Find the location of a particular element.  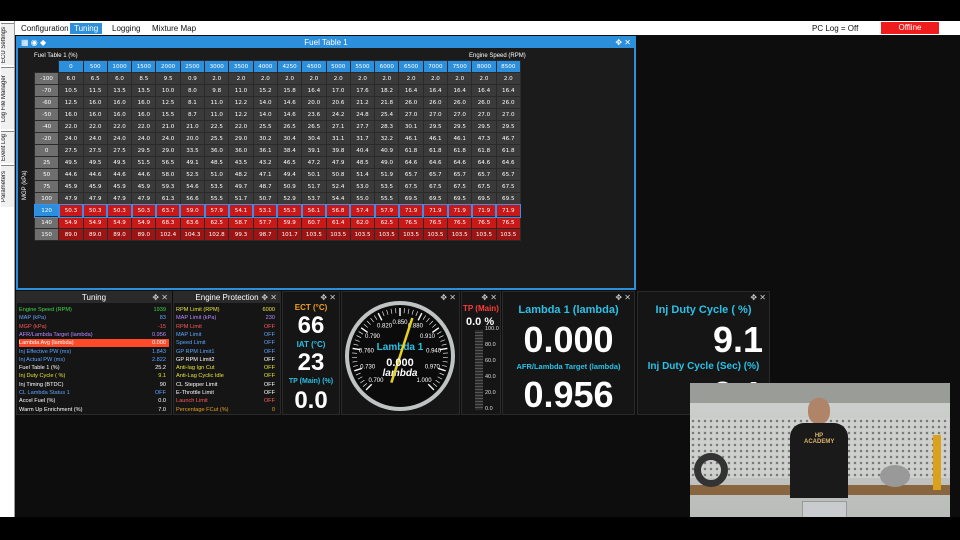

table-cell: 10.5 is located at coordinates (71, 90).